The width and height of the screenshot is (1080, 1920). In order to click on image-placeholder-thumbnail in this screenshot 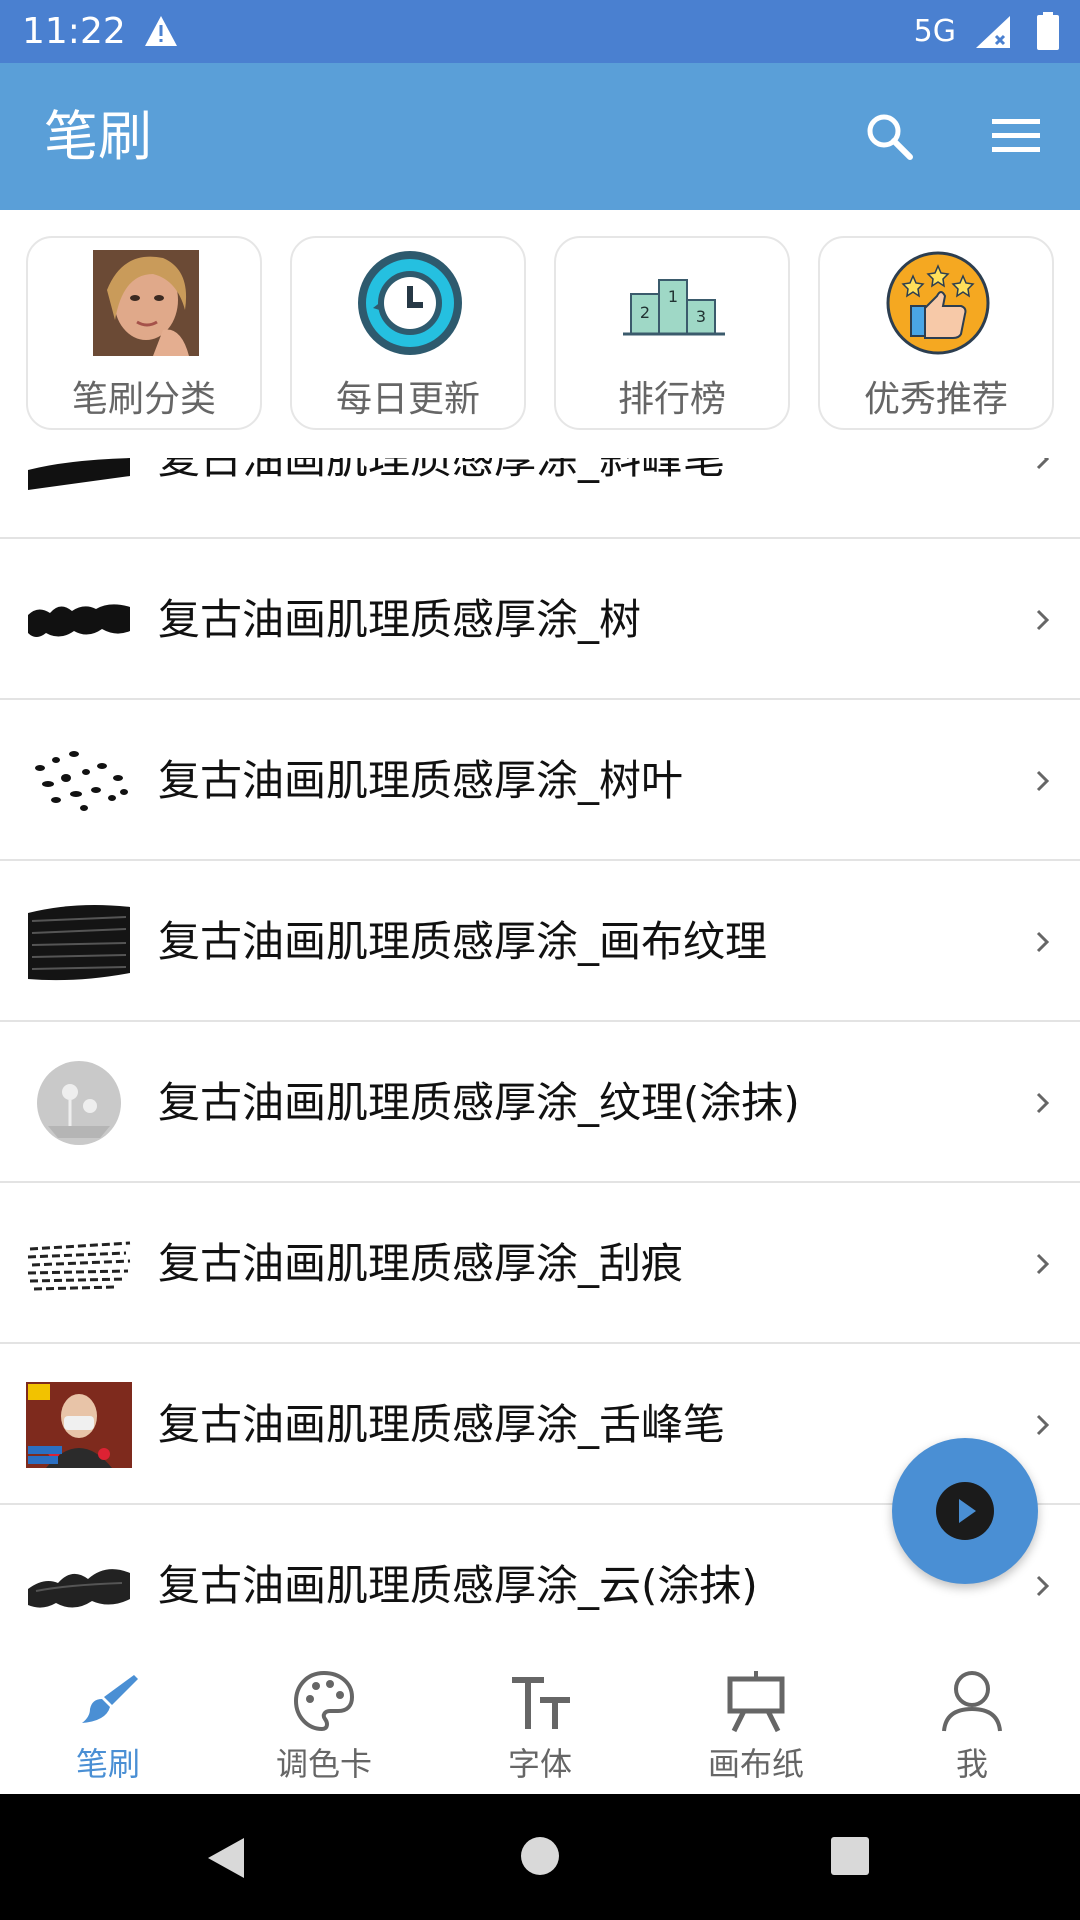, I will do `click(79, 1103)`.